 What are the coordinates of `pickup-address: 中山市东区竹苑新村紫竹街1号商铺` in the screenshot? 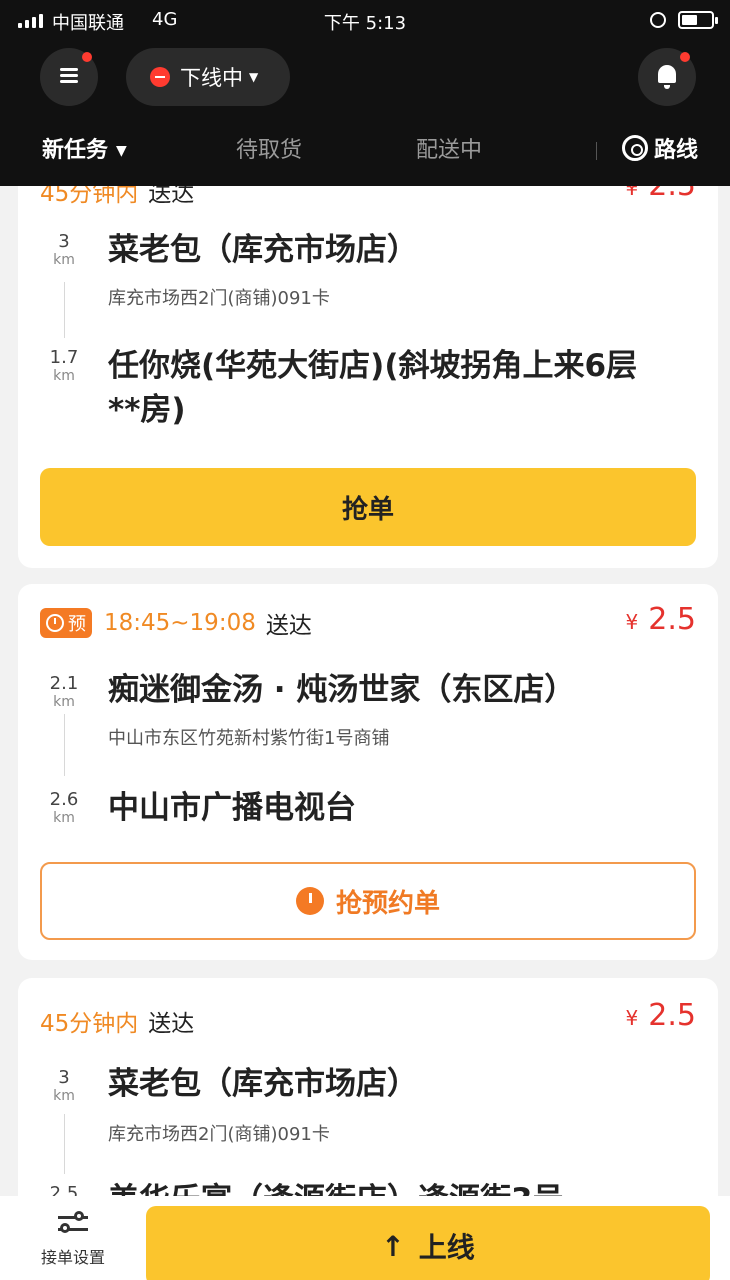 It's located at (249, 738).